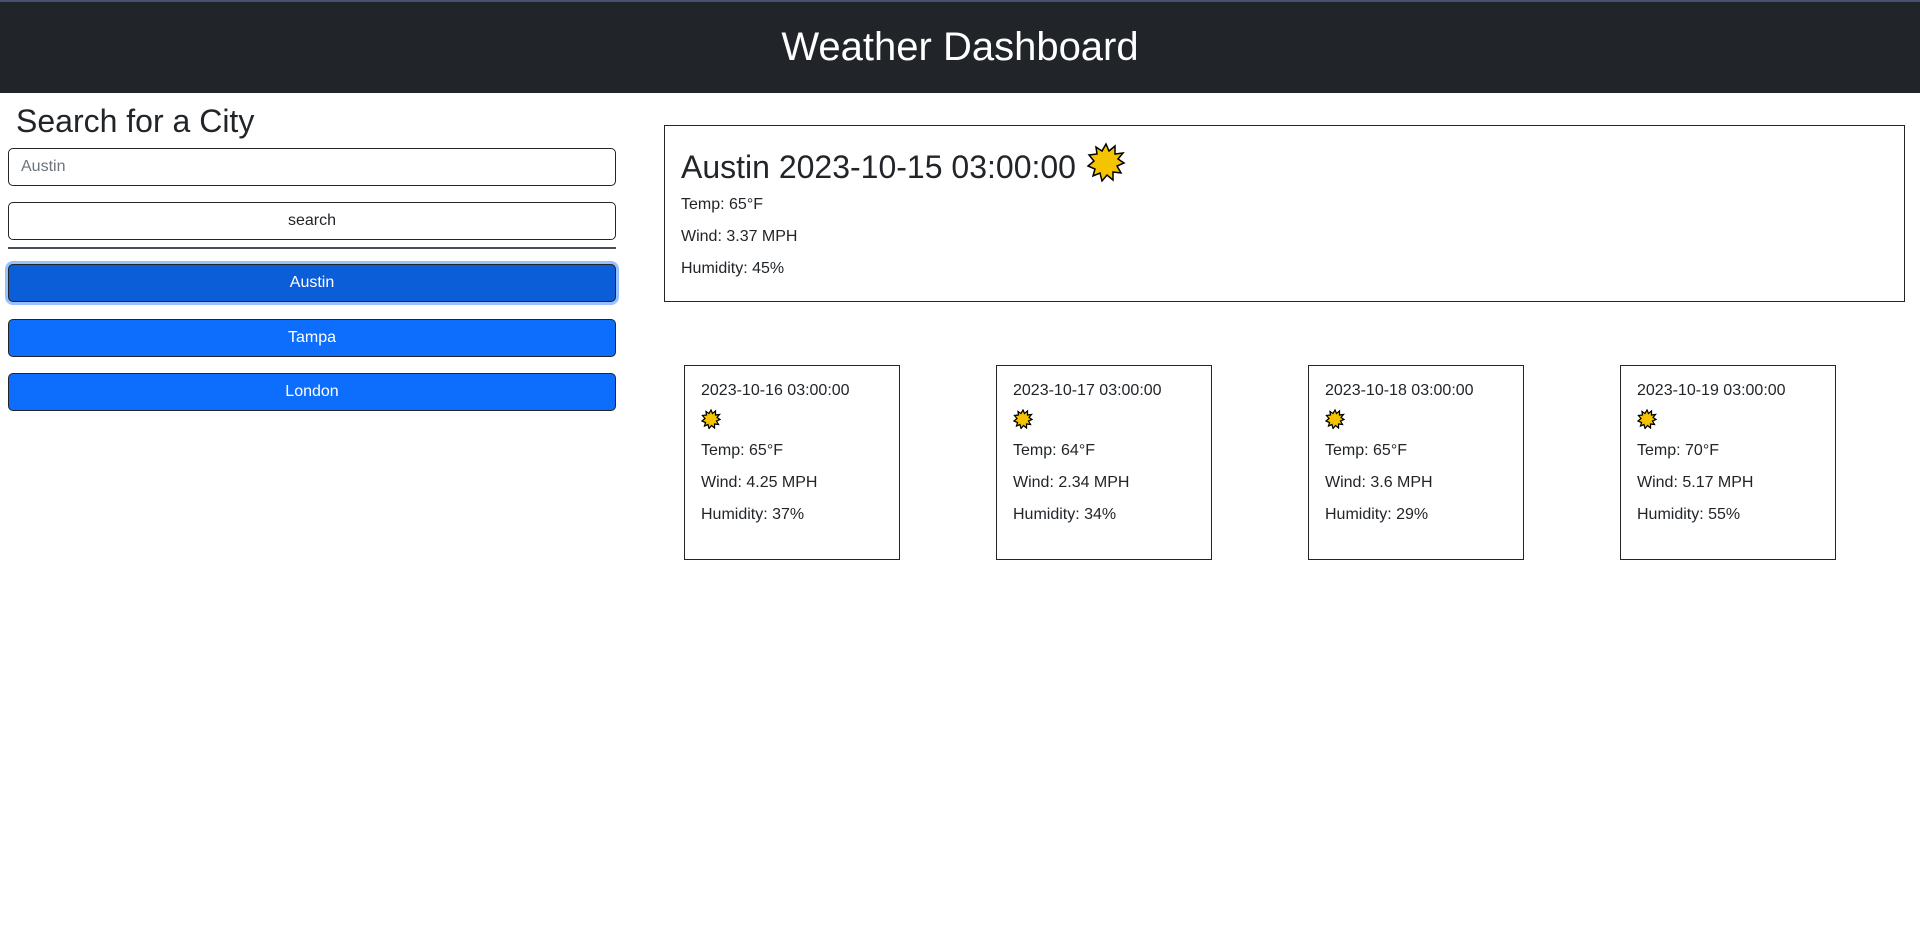 The width and height of the screenshot is (1920, 950). Describe the element at coordinates (135, 121) in the screenshot. I see `search-heading: Search for a City` at that location.